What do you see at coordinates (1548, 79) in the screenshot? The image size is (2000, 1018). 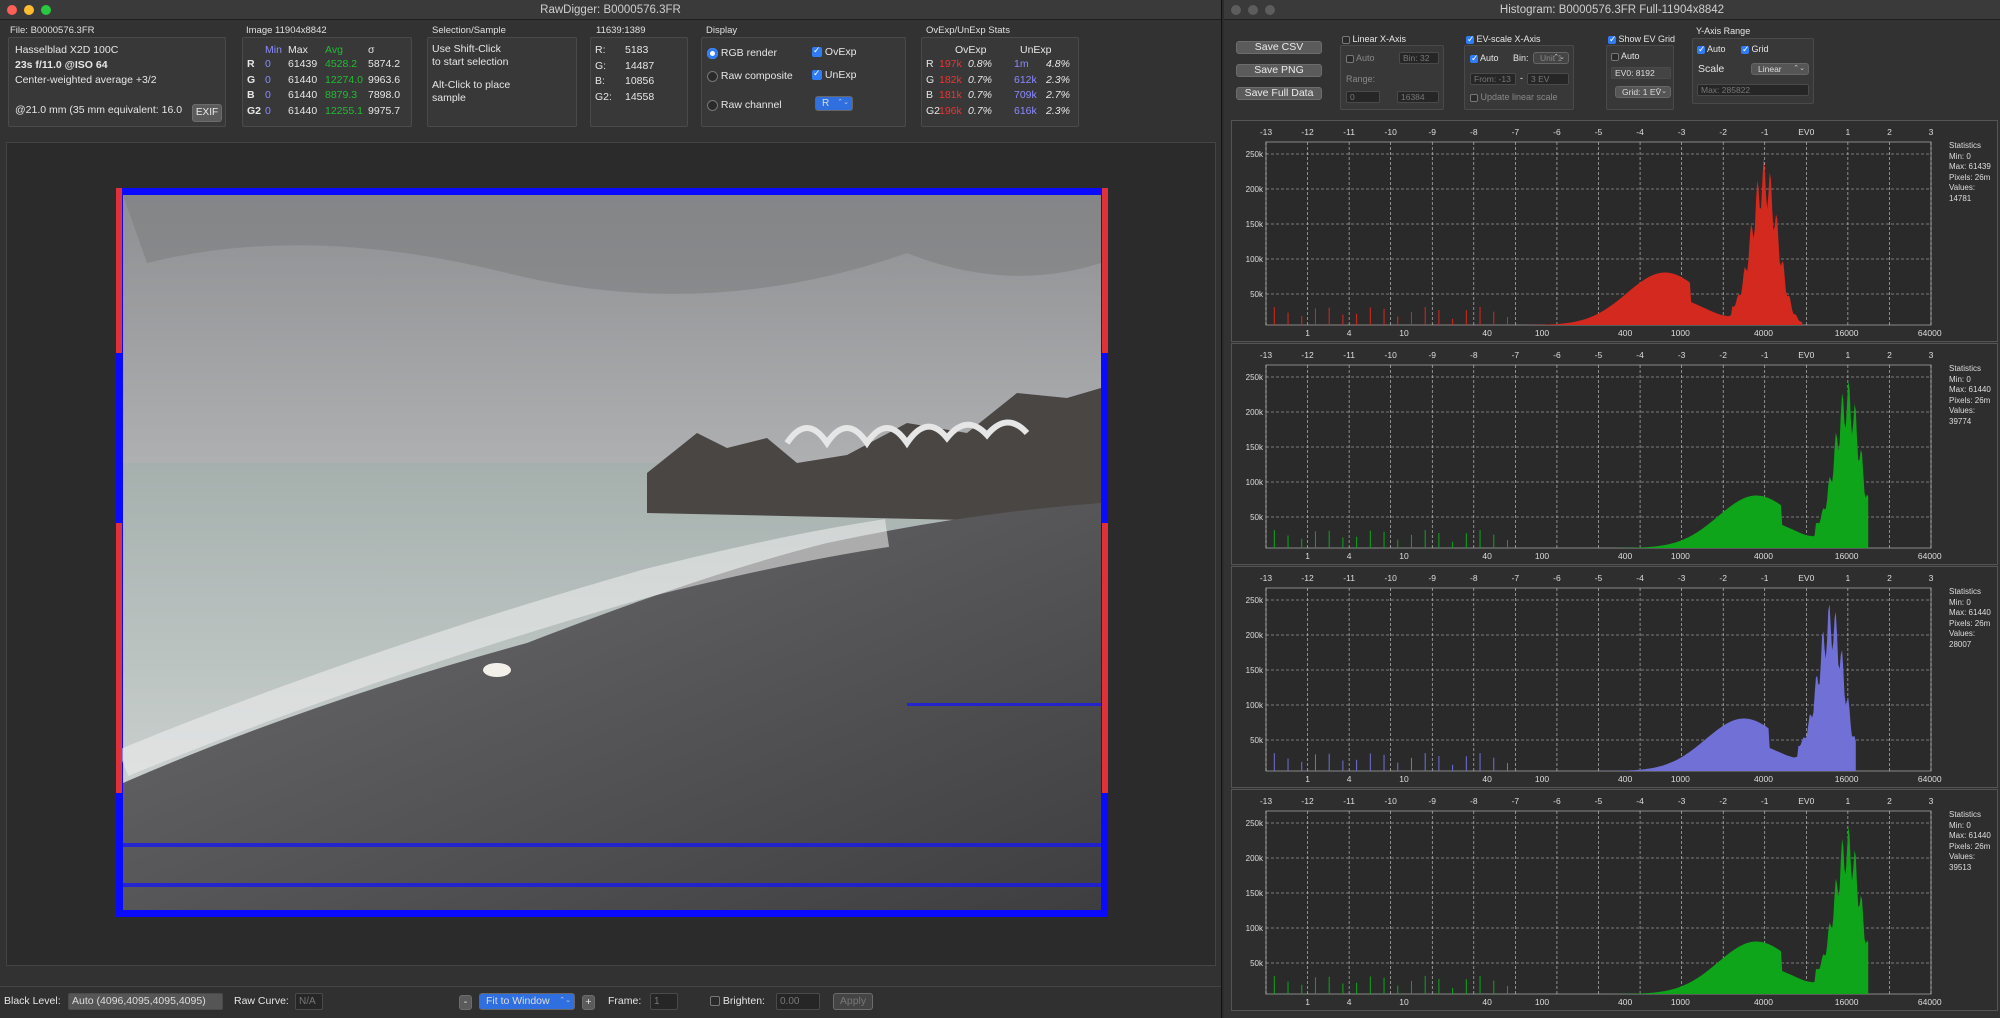 I see `ev-to-field: 3 EV` at bounding box center [1548, 79].